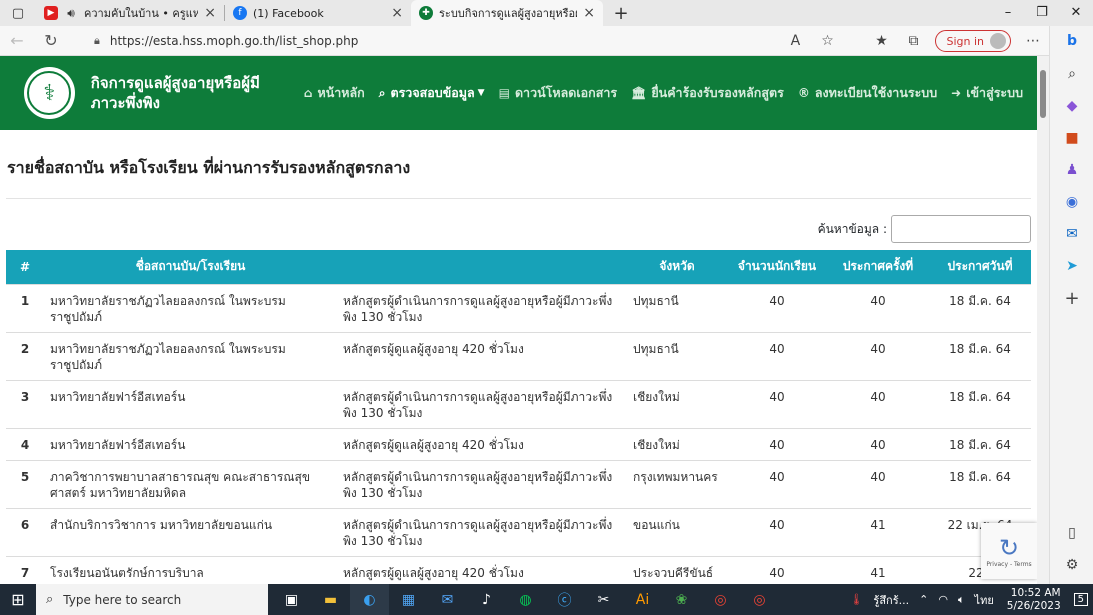 The width and height of the screenshot is (1093, 615). Describe the element at coordinates (17, 40) in the screenshot. I see `back-icon: ←` at that location.